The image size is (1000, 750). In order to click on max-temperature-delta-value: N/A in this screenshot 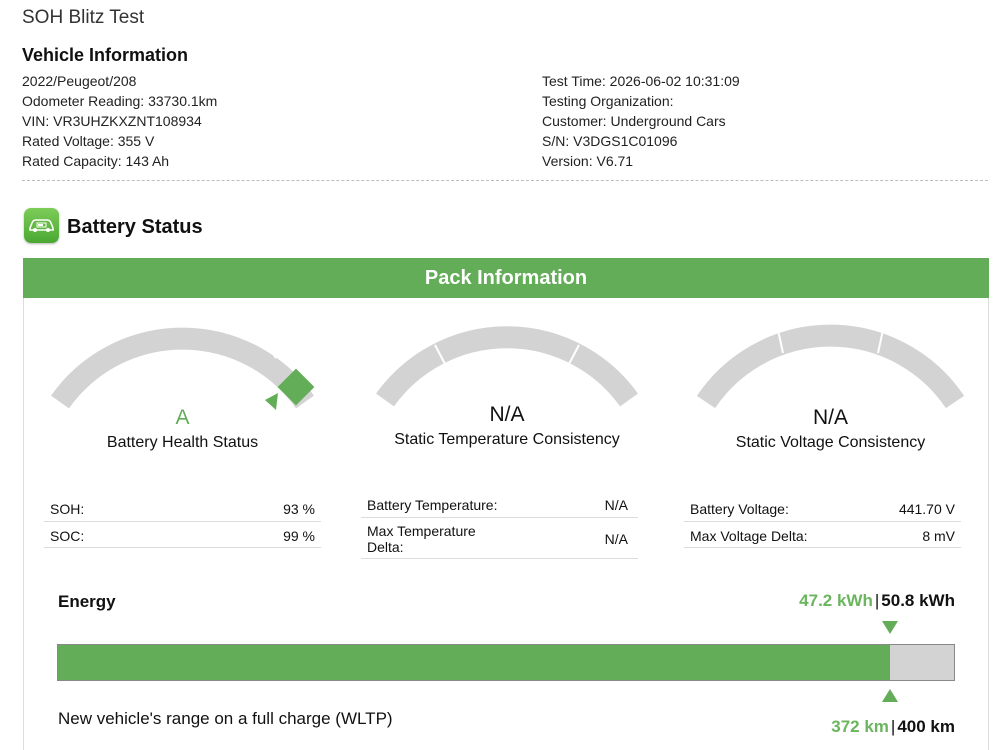, I will do `click(616, 539)`.